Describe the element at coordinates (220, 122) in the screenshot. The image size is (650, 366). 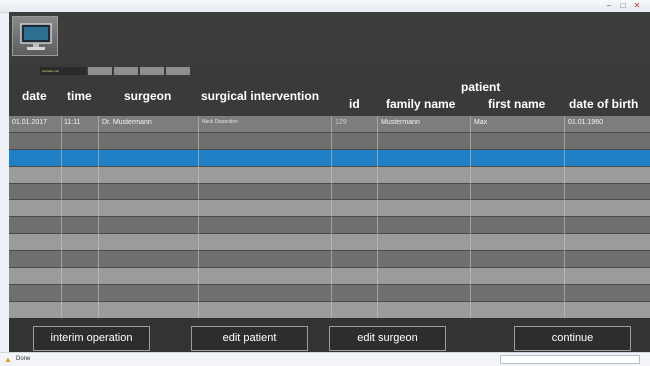
I see `cell-surgical-intervention: Neck Dissection` at that location.